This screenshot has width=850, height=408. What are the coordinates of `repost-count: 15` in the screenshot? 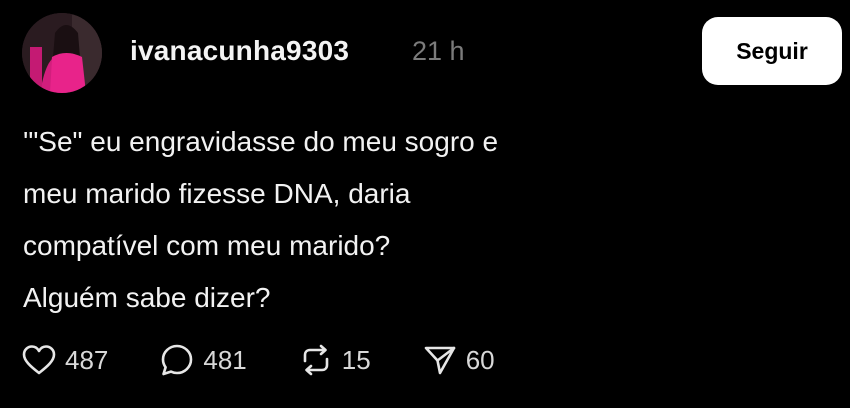 It's located at (356, 359).